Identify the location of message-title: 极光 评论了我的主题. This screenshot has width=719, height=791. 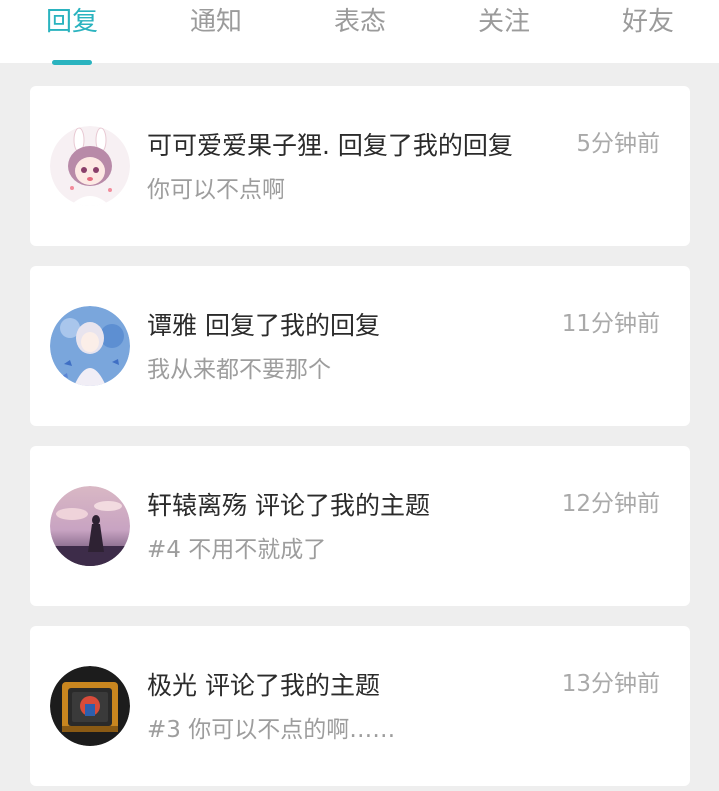
(263, 685).